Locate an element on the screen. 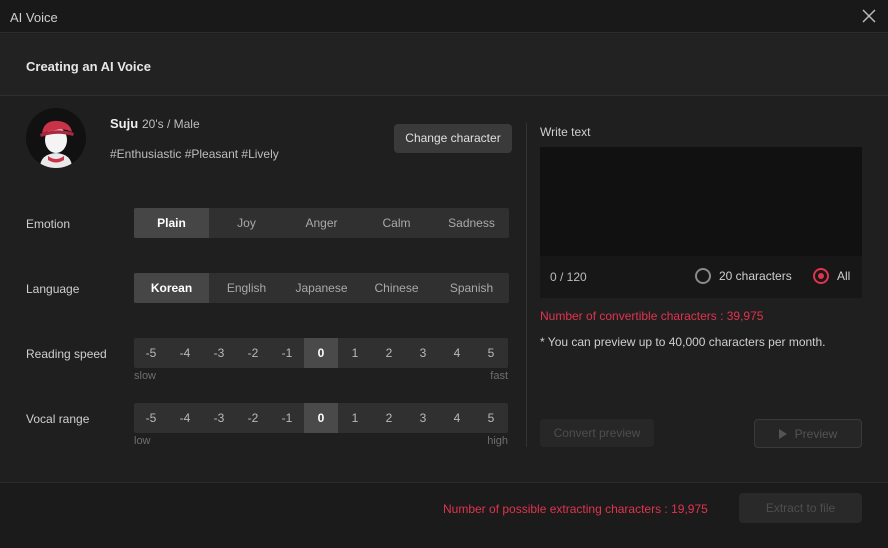 Image resolution: width=888 pixels, height=548 pixels. language-selector: Korean English Japanese Chinese Spanish is located at coordinates (321, 288).